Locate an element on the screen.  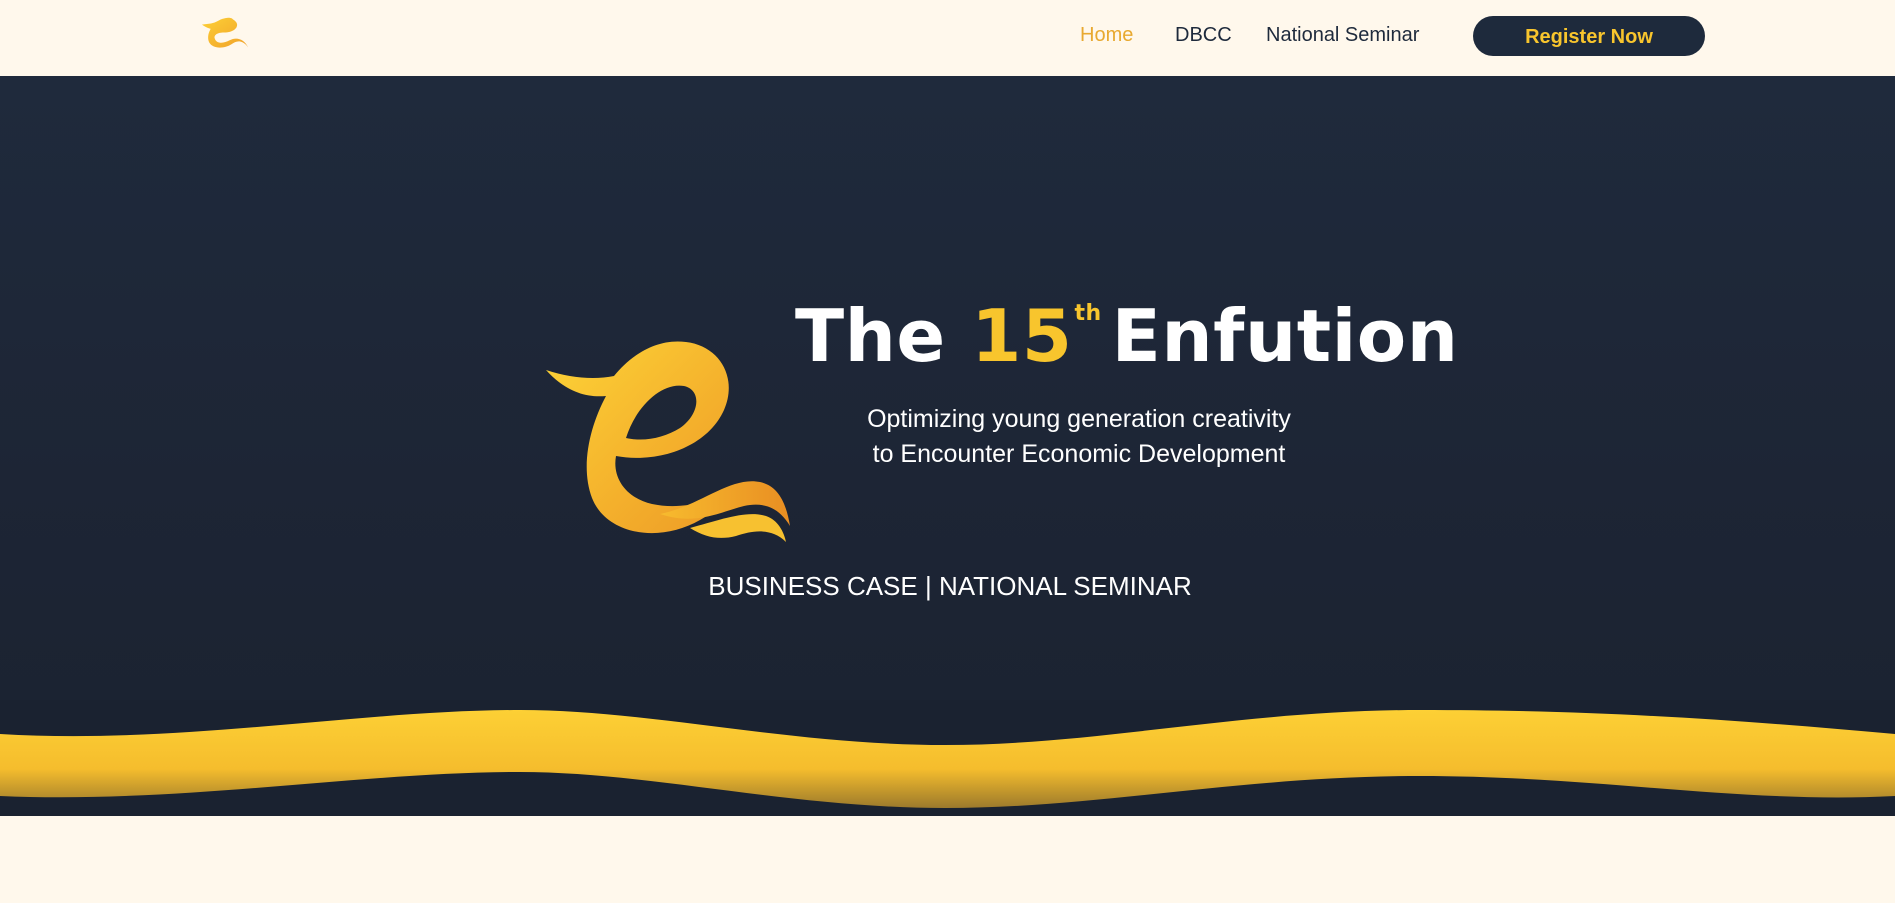
register-now-button: Register Now is located at coordinates (1589, 36).